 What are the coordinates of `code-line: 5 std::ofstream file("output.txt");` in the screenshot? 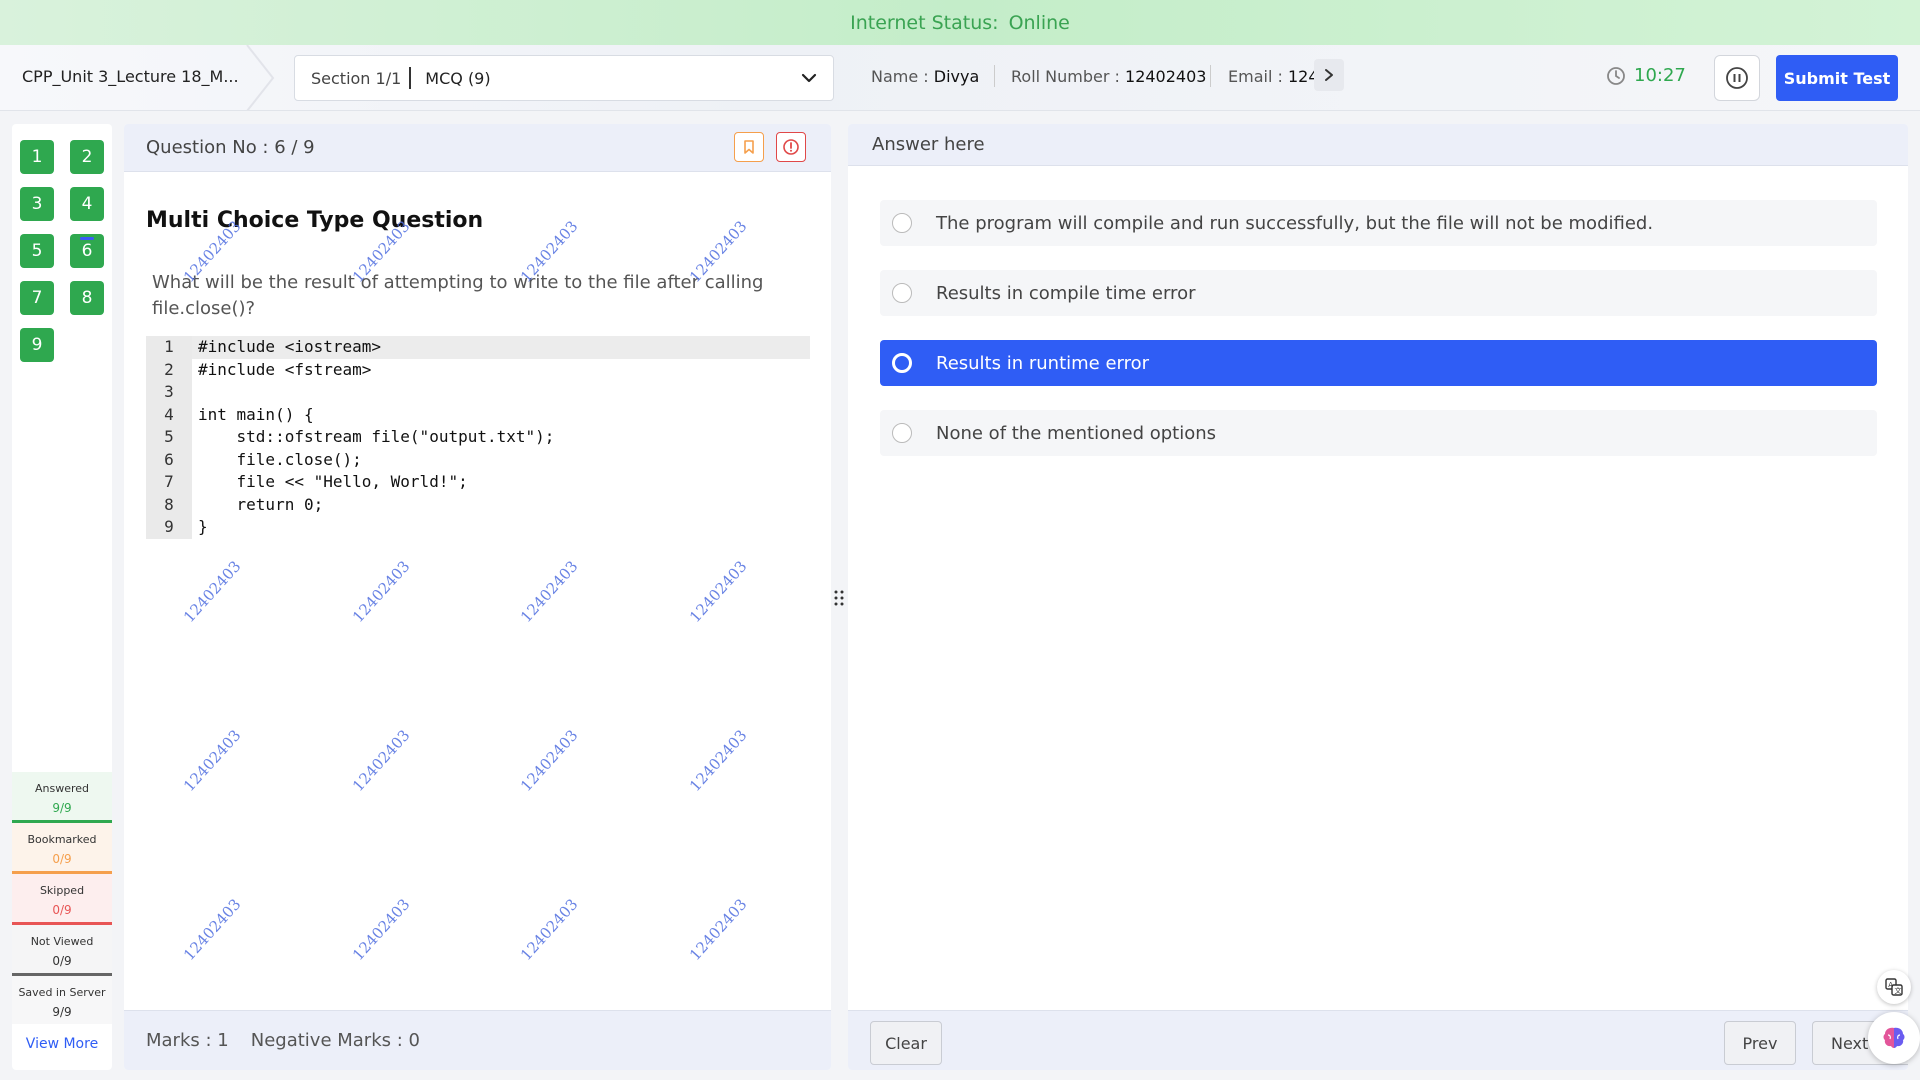 It's located at (478, 437).